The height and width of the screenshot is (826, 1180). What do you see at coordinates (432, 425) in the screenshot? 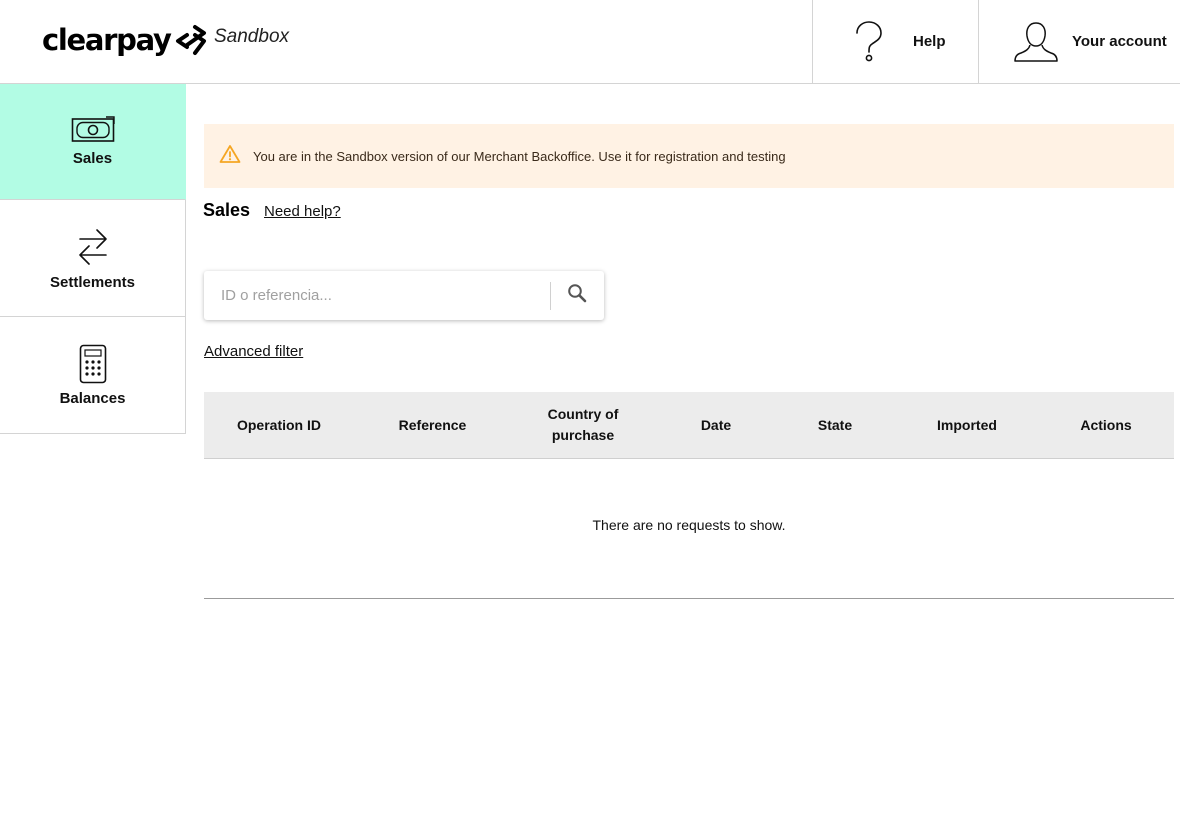
I see `column-header-reference: Reference` at bounding box center [432, 425].